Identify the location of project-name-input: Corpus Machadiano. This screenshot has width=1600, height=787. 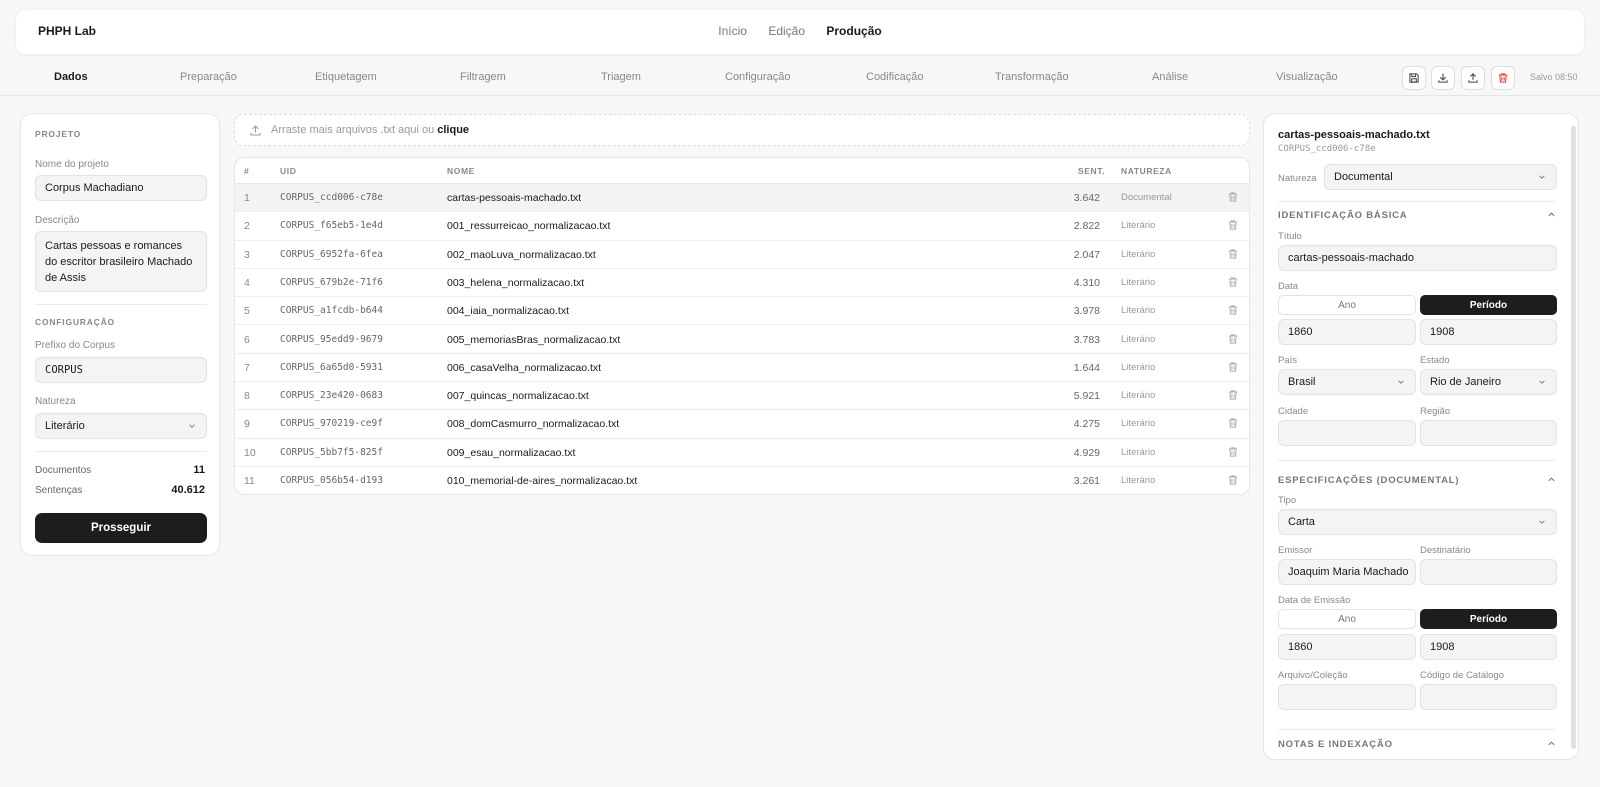
(121, 188).